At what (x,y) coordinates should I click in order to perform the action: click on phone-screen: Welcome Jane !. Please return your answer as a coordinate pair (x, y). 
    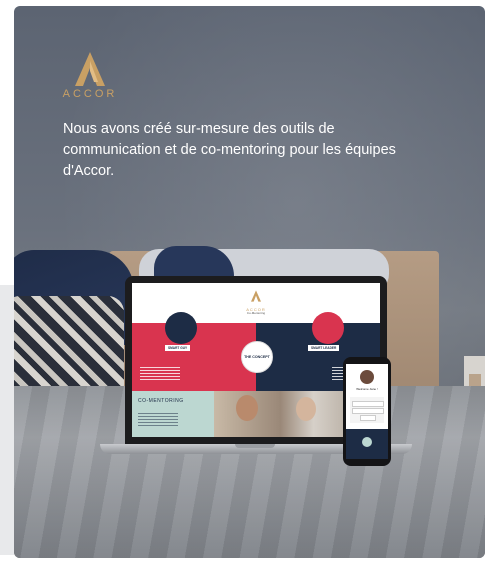
    Looking at the image, I should click on (367, 411).